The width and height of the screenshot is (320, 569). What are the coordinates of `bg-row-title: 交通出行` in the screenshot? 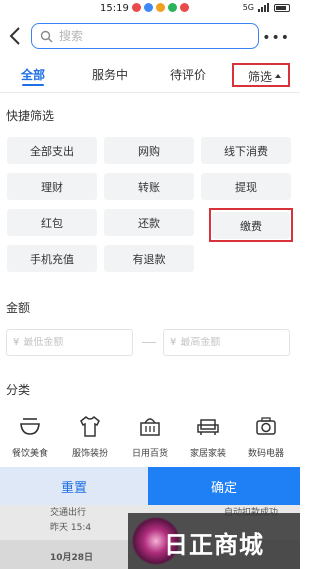 It's located at (68, 513).